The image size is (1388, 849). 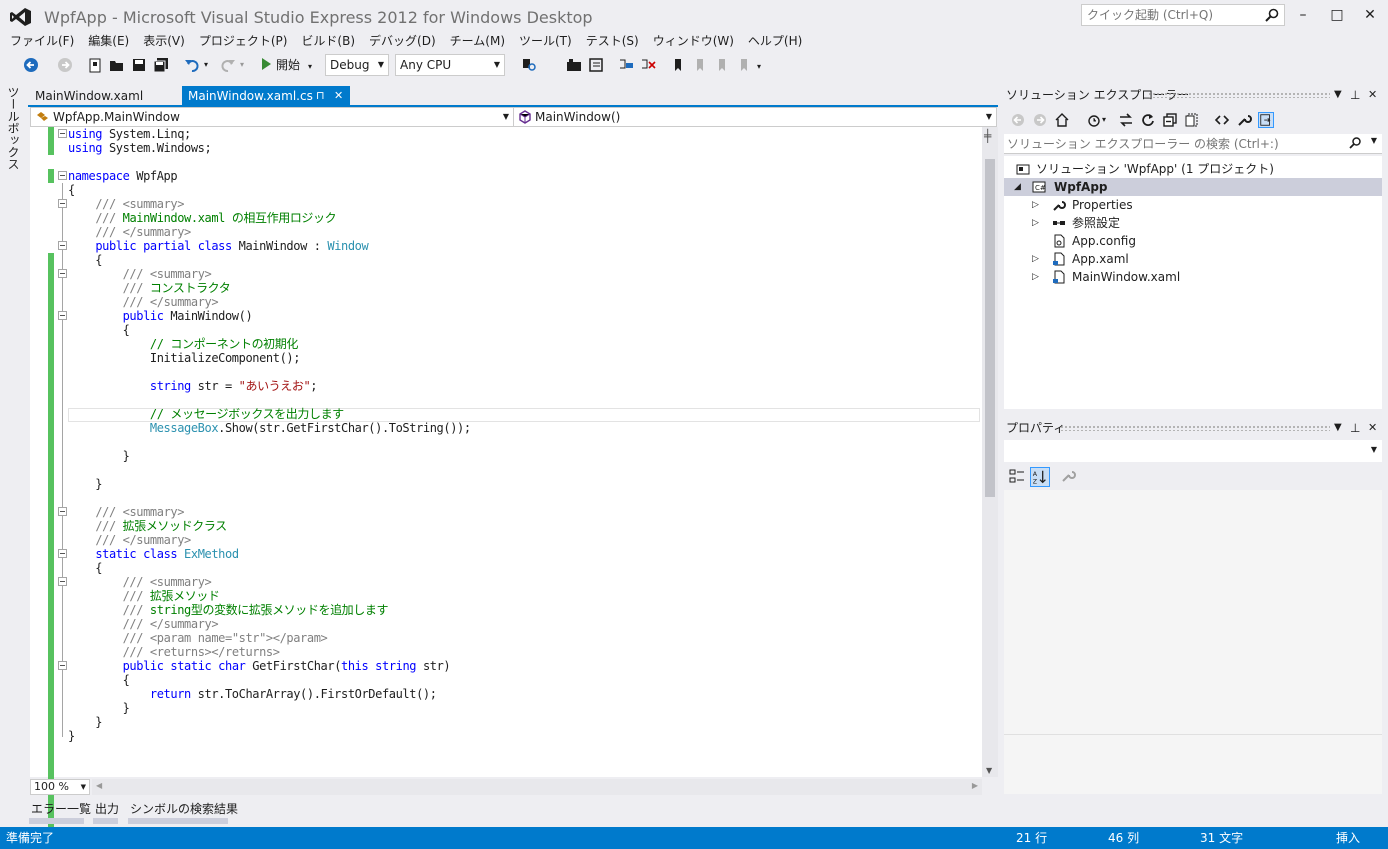 I want to click on menu-window: ウィンドウ(W), so click(x=693, y=42).